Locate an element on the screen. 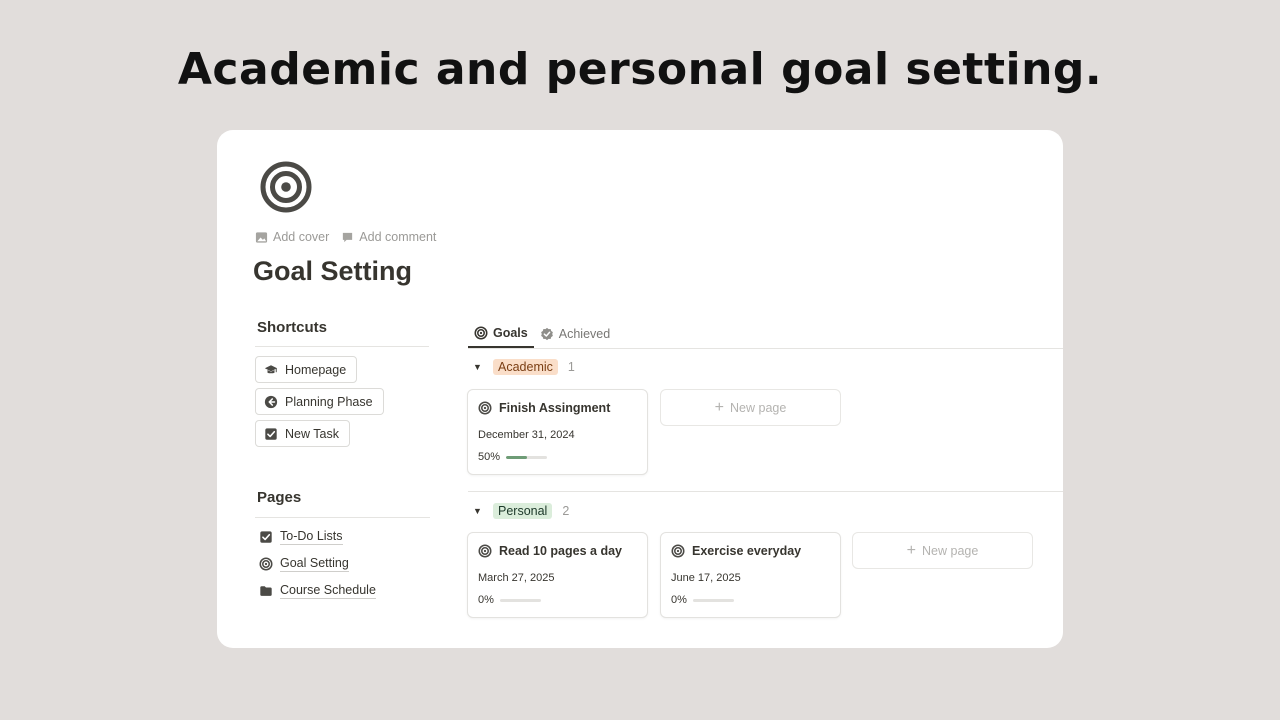 The width and height of the screenshot is (1280, 720). group-header-academic: ▼ Academic 1 is located at coordinates (524, 367).